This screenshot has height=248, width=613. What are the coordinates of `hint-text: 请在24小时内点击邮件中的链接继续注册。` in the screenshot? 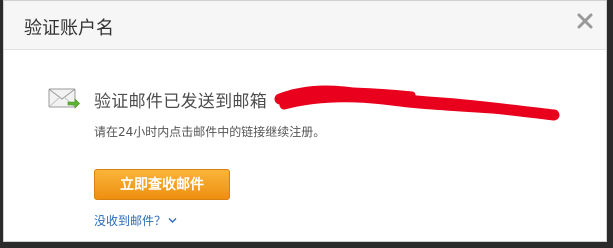 It's located at (210, 132).